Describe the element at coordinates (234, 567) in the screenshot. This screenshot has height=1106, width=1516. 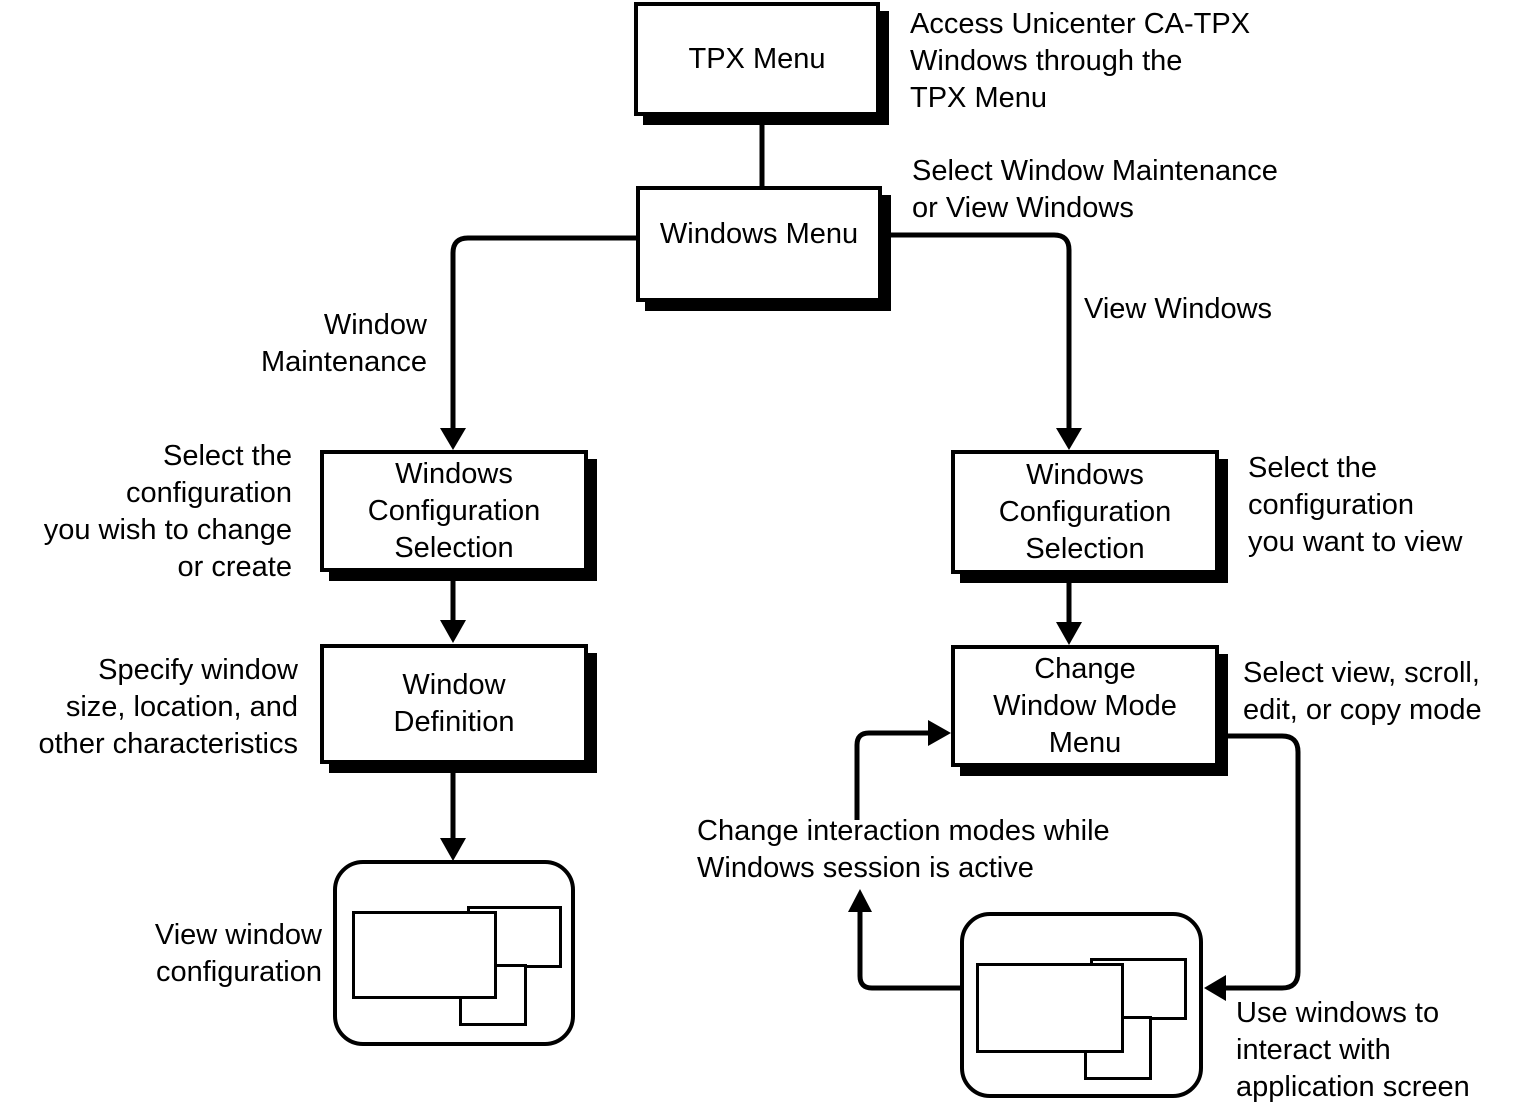
I see `annotation-line: or create` at that location.